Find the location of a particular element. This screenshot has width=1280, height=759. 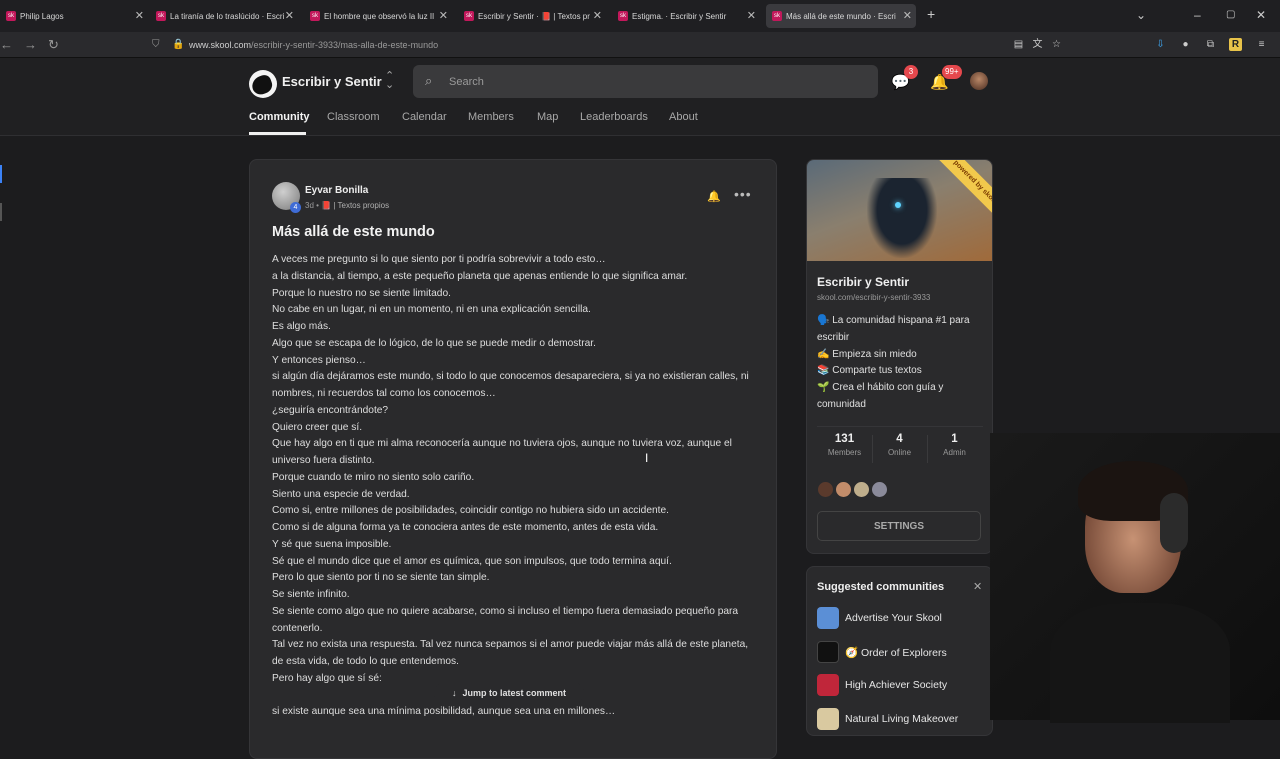

browser-tab: sk Philip Lagos ✕ is located at coordinates (74, 16).